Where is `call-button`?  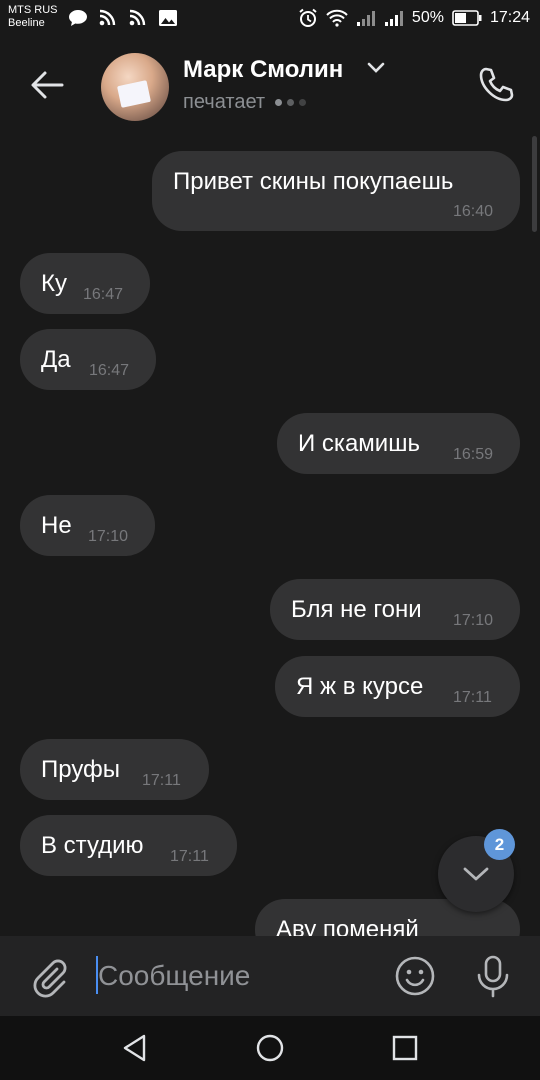 call-button is located at coordinates (496, 85).